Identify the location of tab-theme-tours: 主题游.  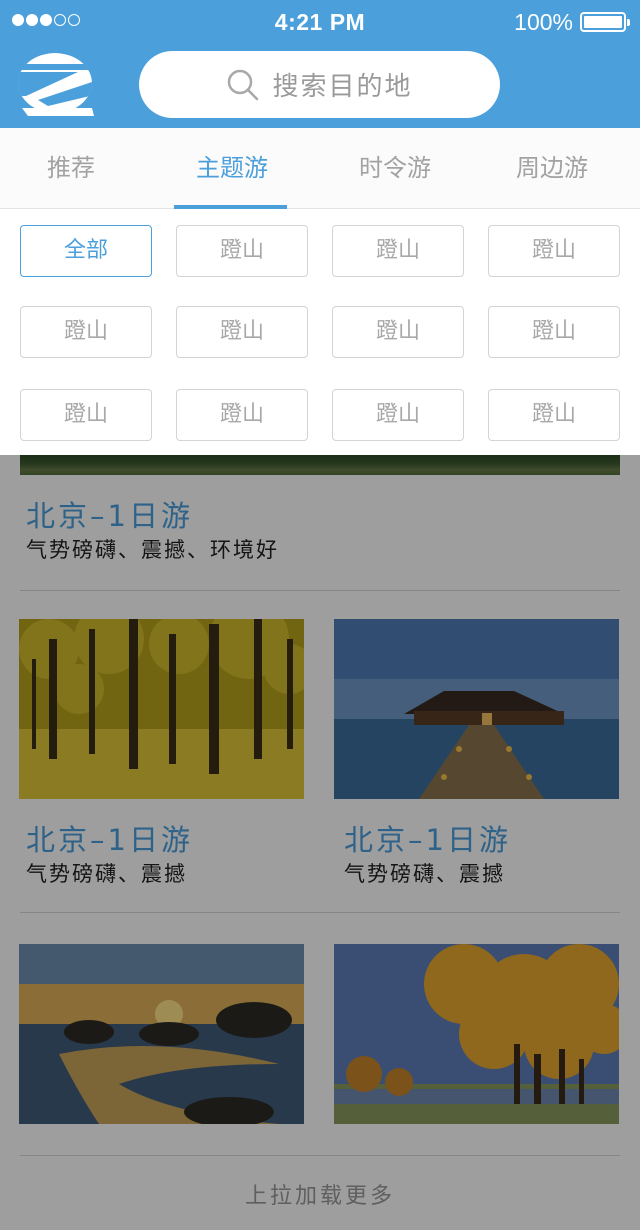
(232, 168).